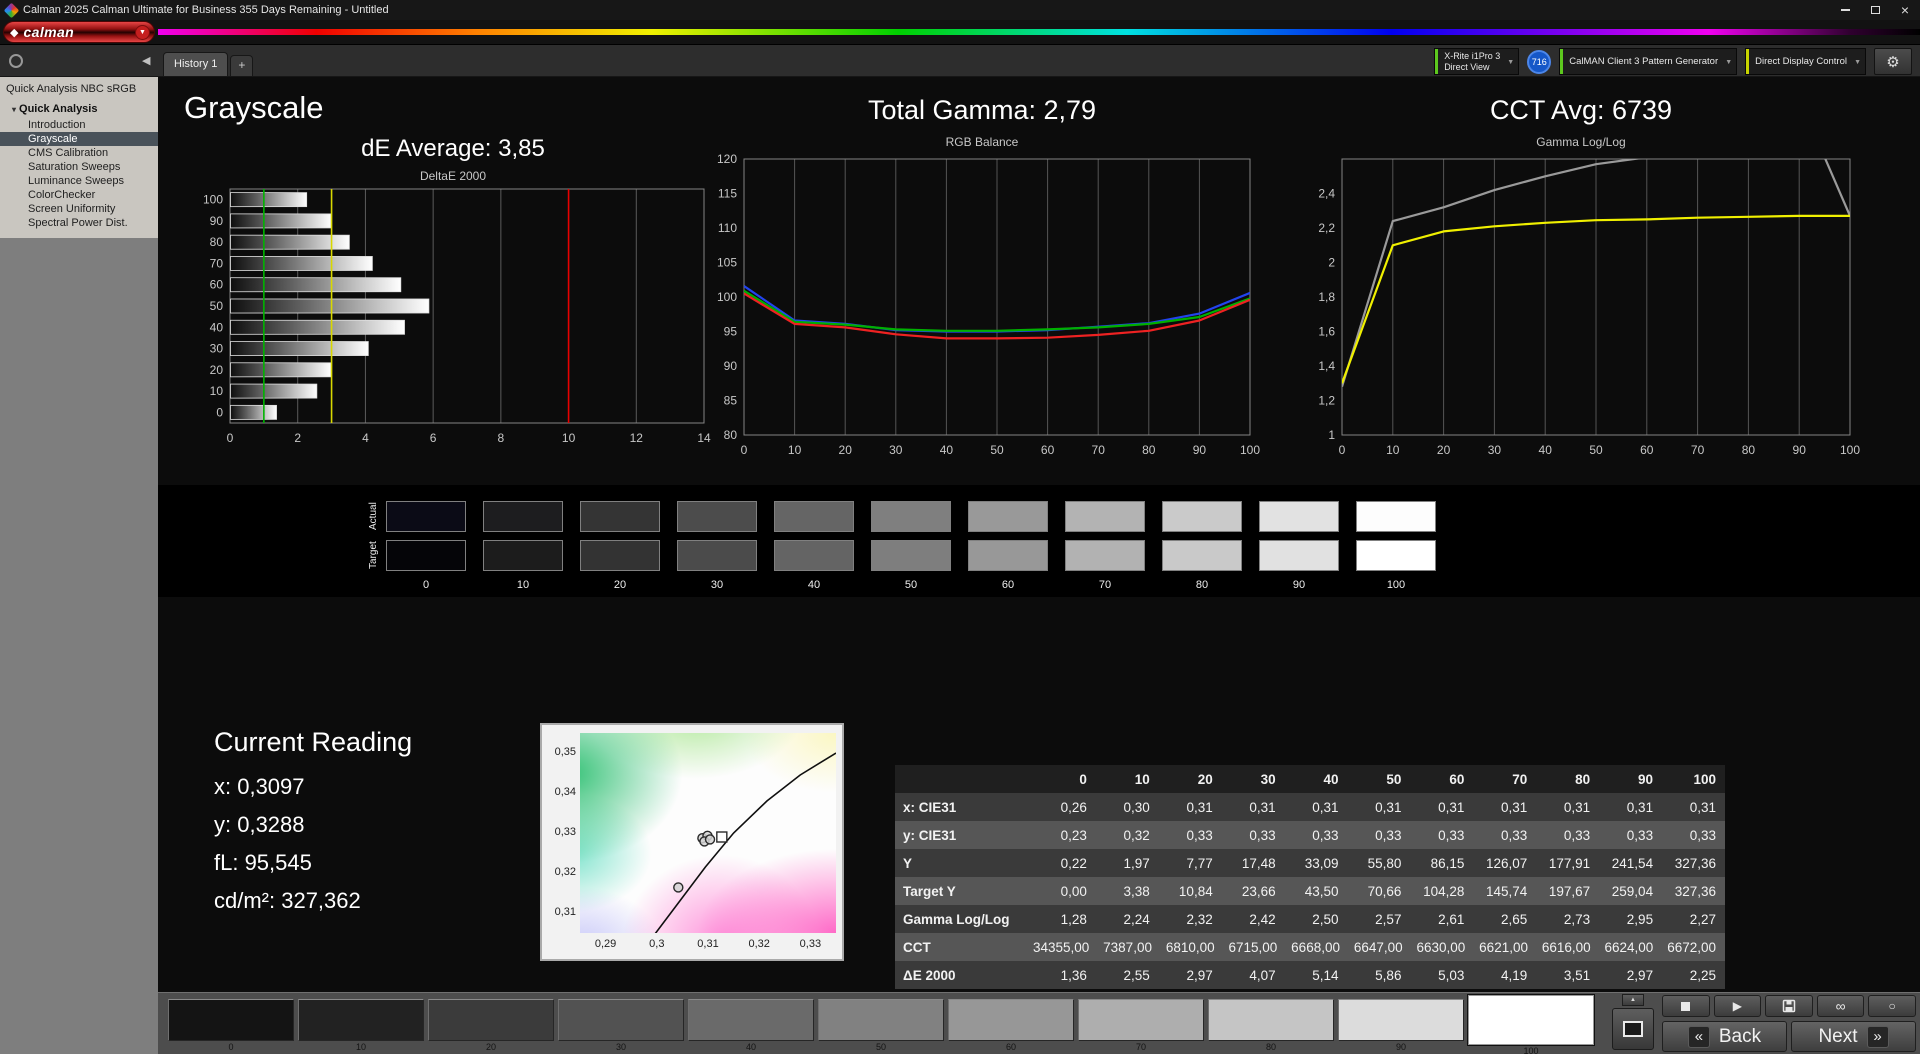  I want to click on pattern-level-button-10: 10, so click(361, 1023).